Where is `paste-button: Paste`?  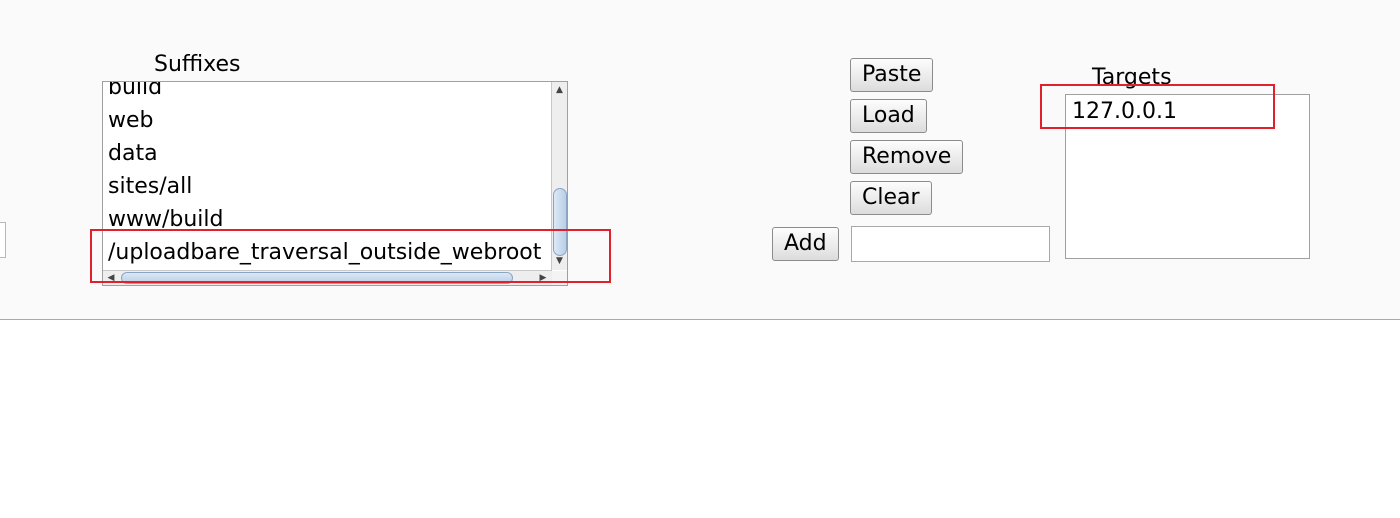 paste-button: Paste is located at coordinates (892, 75).